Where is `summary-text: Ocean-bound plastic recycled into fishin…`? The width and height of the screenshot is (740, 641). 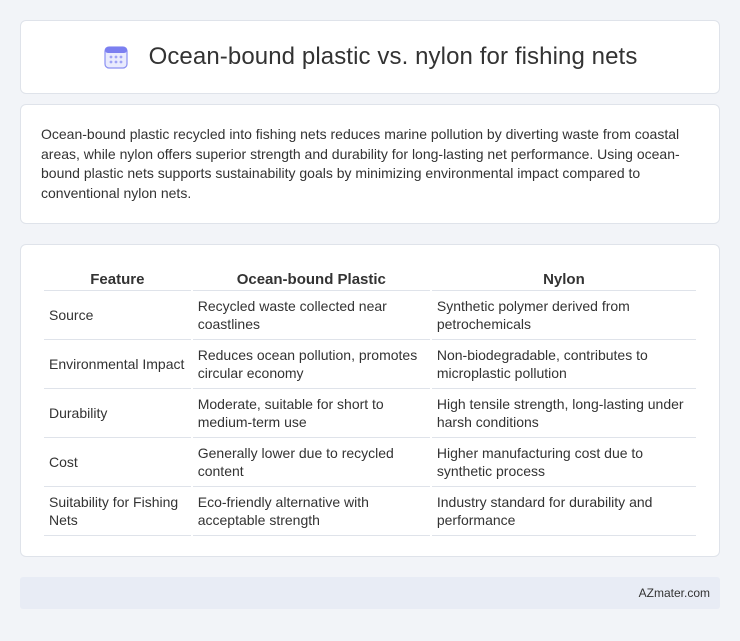
summary-text: Ocean-bound plastic recycled into fishin… is located at coordinates (360, 163).